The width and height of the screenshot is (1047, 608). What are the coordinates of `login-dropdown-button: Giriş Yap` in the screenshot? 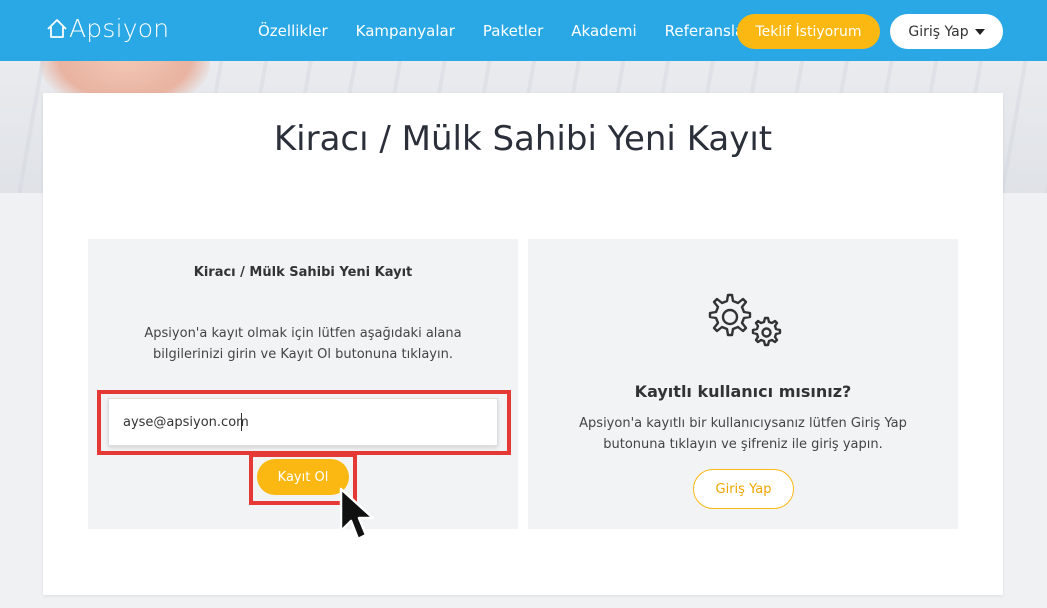 It's located at (946, 31).